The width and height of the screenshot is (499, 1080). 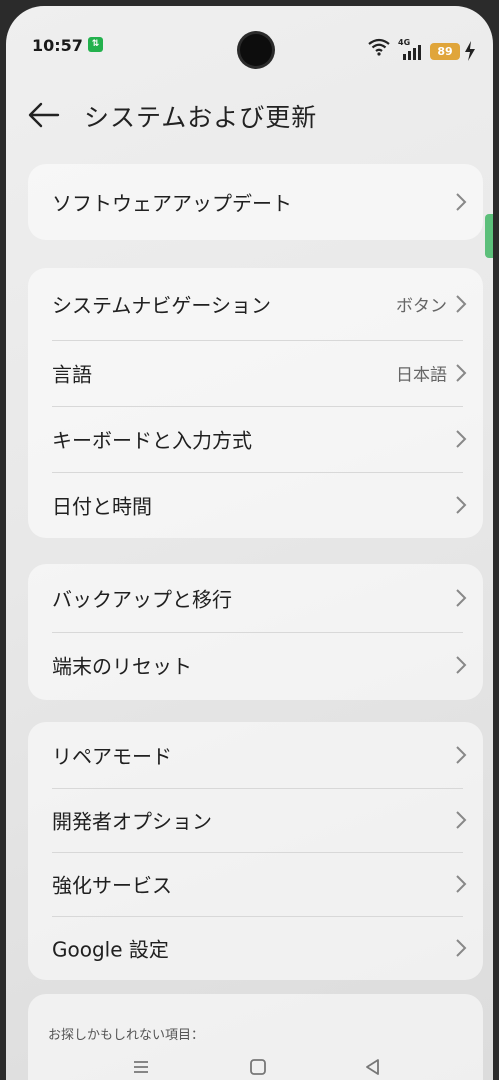 What do you see at coordinates (255, 439) in the screenshot?
I see `keyboard-input-item: キーボードと入力方式` at bounding box center [255, 439].